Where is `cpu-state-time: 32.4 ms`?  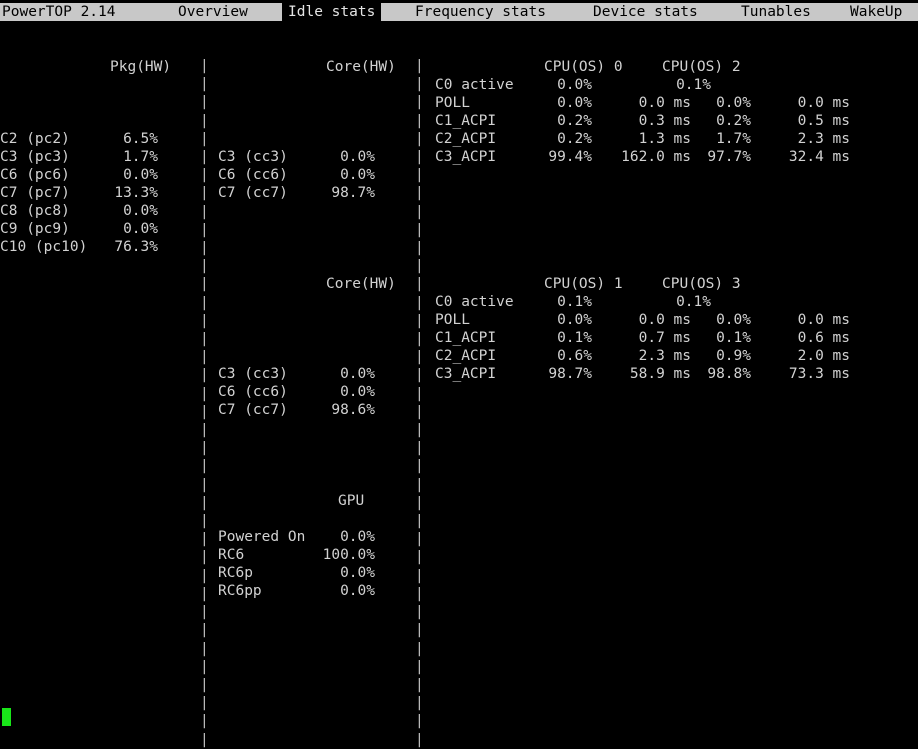
cpu-state-time: 32.4 ms is located at coordinates (819, 157).